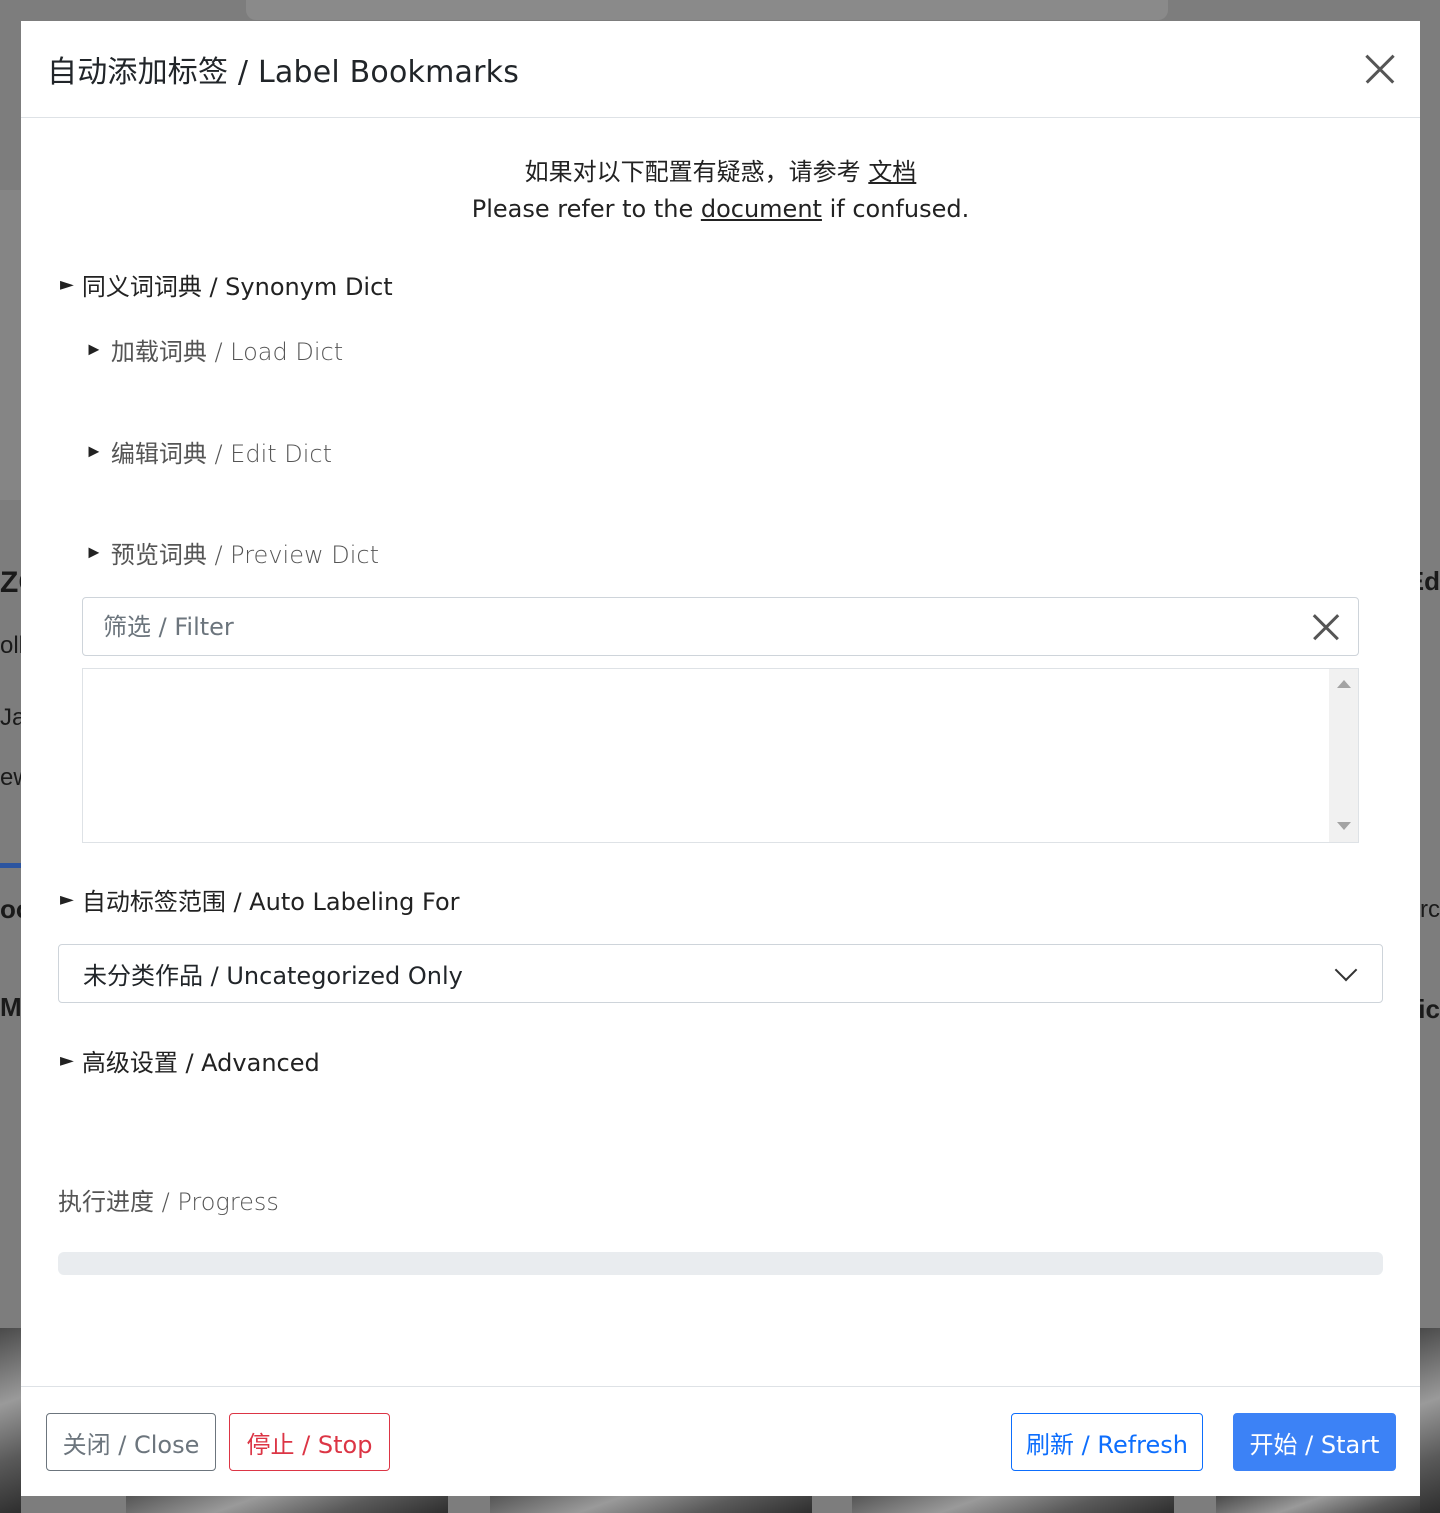 The height and width of the screenshot is (1513, 1440). What do you see at coordinates (707, 10) in the screenshot?
I see `background-topbar` at bounding box center [707, 10].